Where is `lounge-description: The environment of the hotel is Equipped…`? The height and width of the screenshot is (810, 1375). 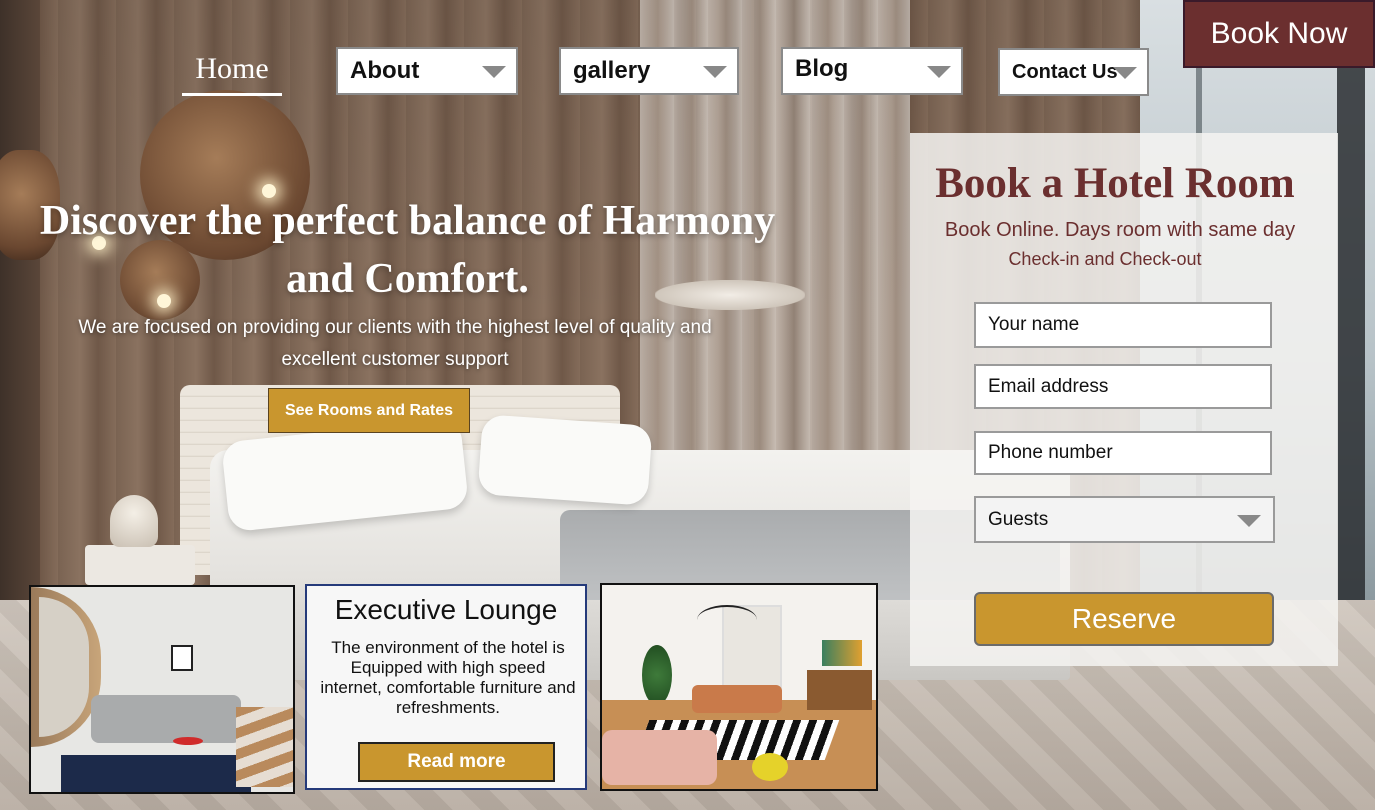
lounge-description: The environment of the hotel is Equipped… is located at coordinates (448, 677).